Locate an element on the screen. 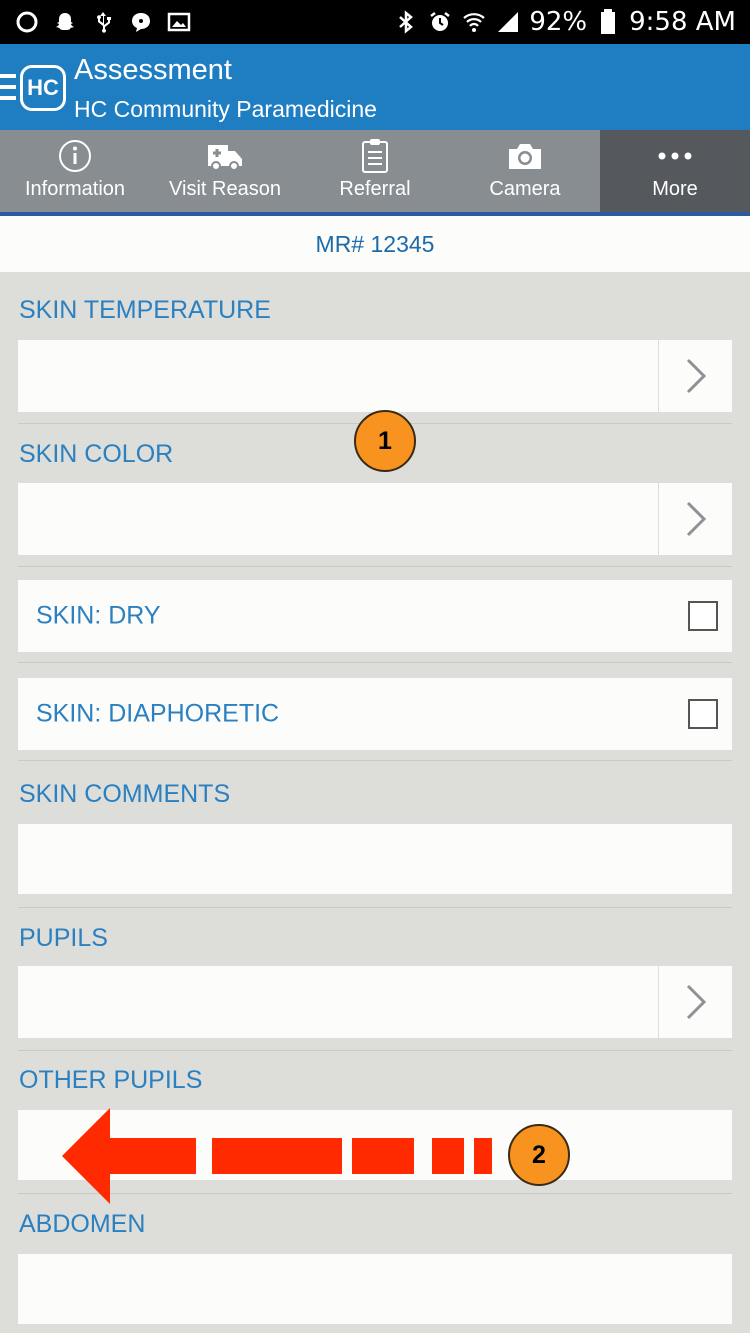 This screenshot has height=1333, width=750. bluetooth-icon is located at coordinates (406, 22).